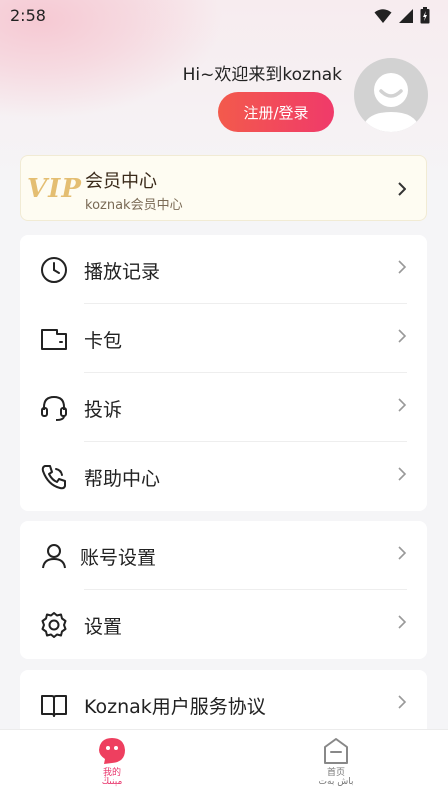 This screenshot has width=448, height=797. I want to click on tab-home: 首页 باش بەت, so click(336, 763).